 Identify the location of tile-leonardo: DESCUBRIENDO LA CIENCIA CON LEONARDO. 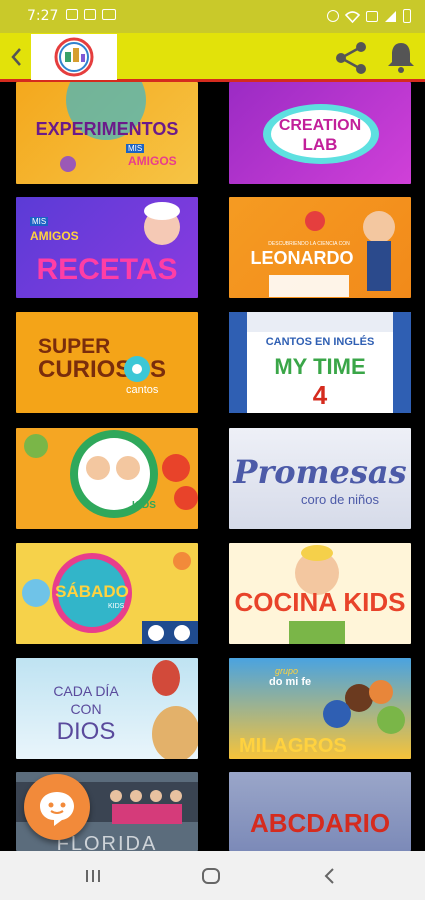
(320, 247).